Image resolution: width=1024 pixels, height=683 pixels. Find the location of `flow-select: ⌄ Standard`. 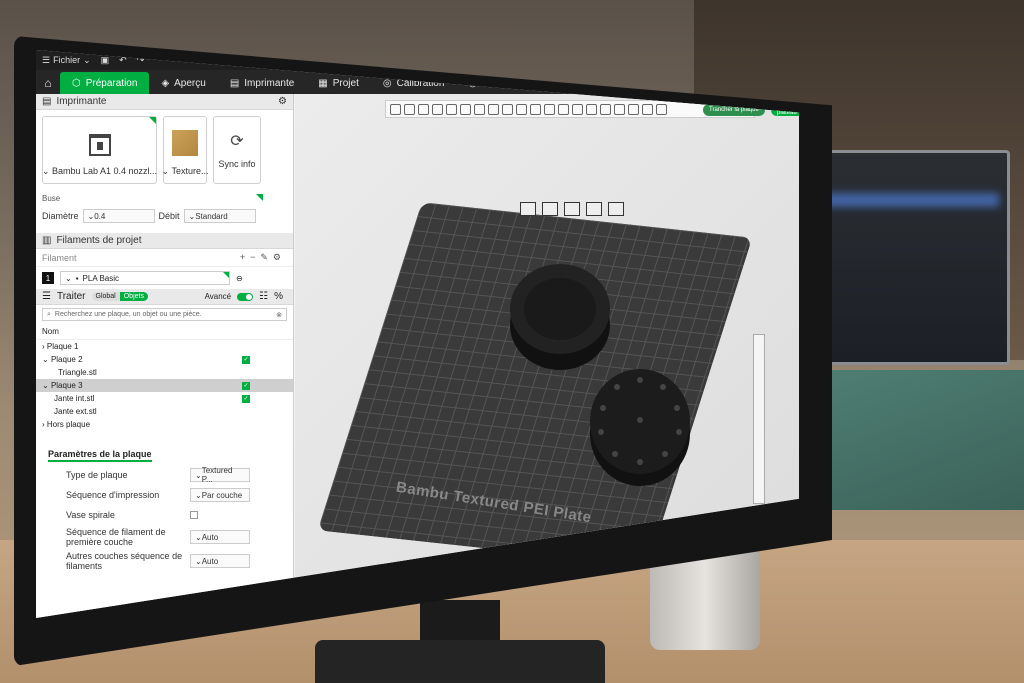

flow-select: ⌄ Standard is located at coordinates (219, 216).